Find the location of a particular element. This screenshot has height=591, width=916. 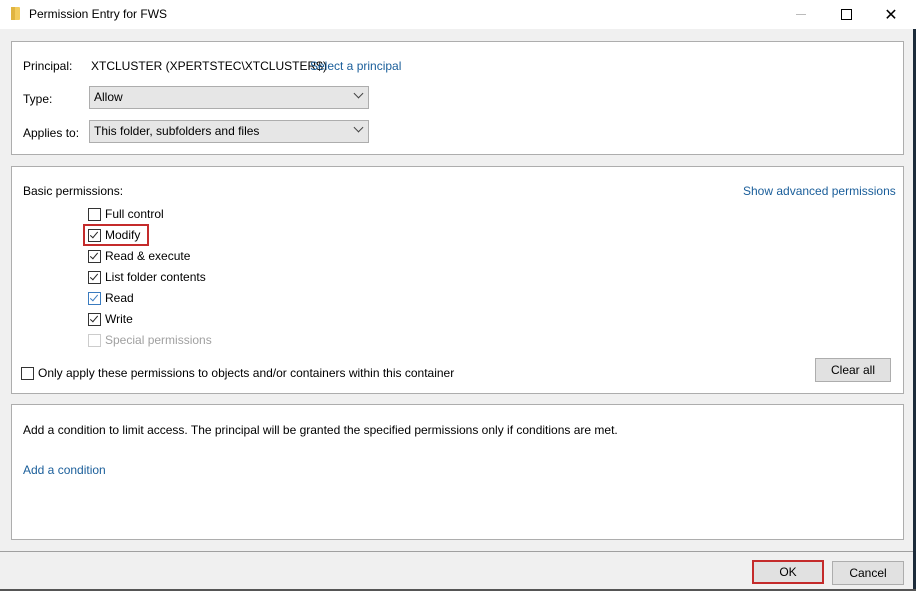

permission-read: Read is located at coordinates (111, 298).